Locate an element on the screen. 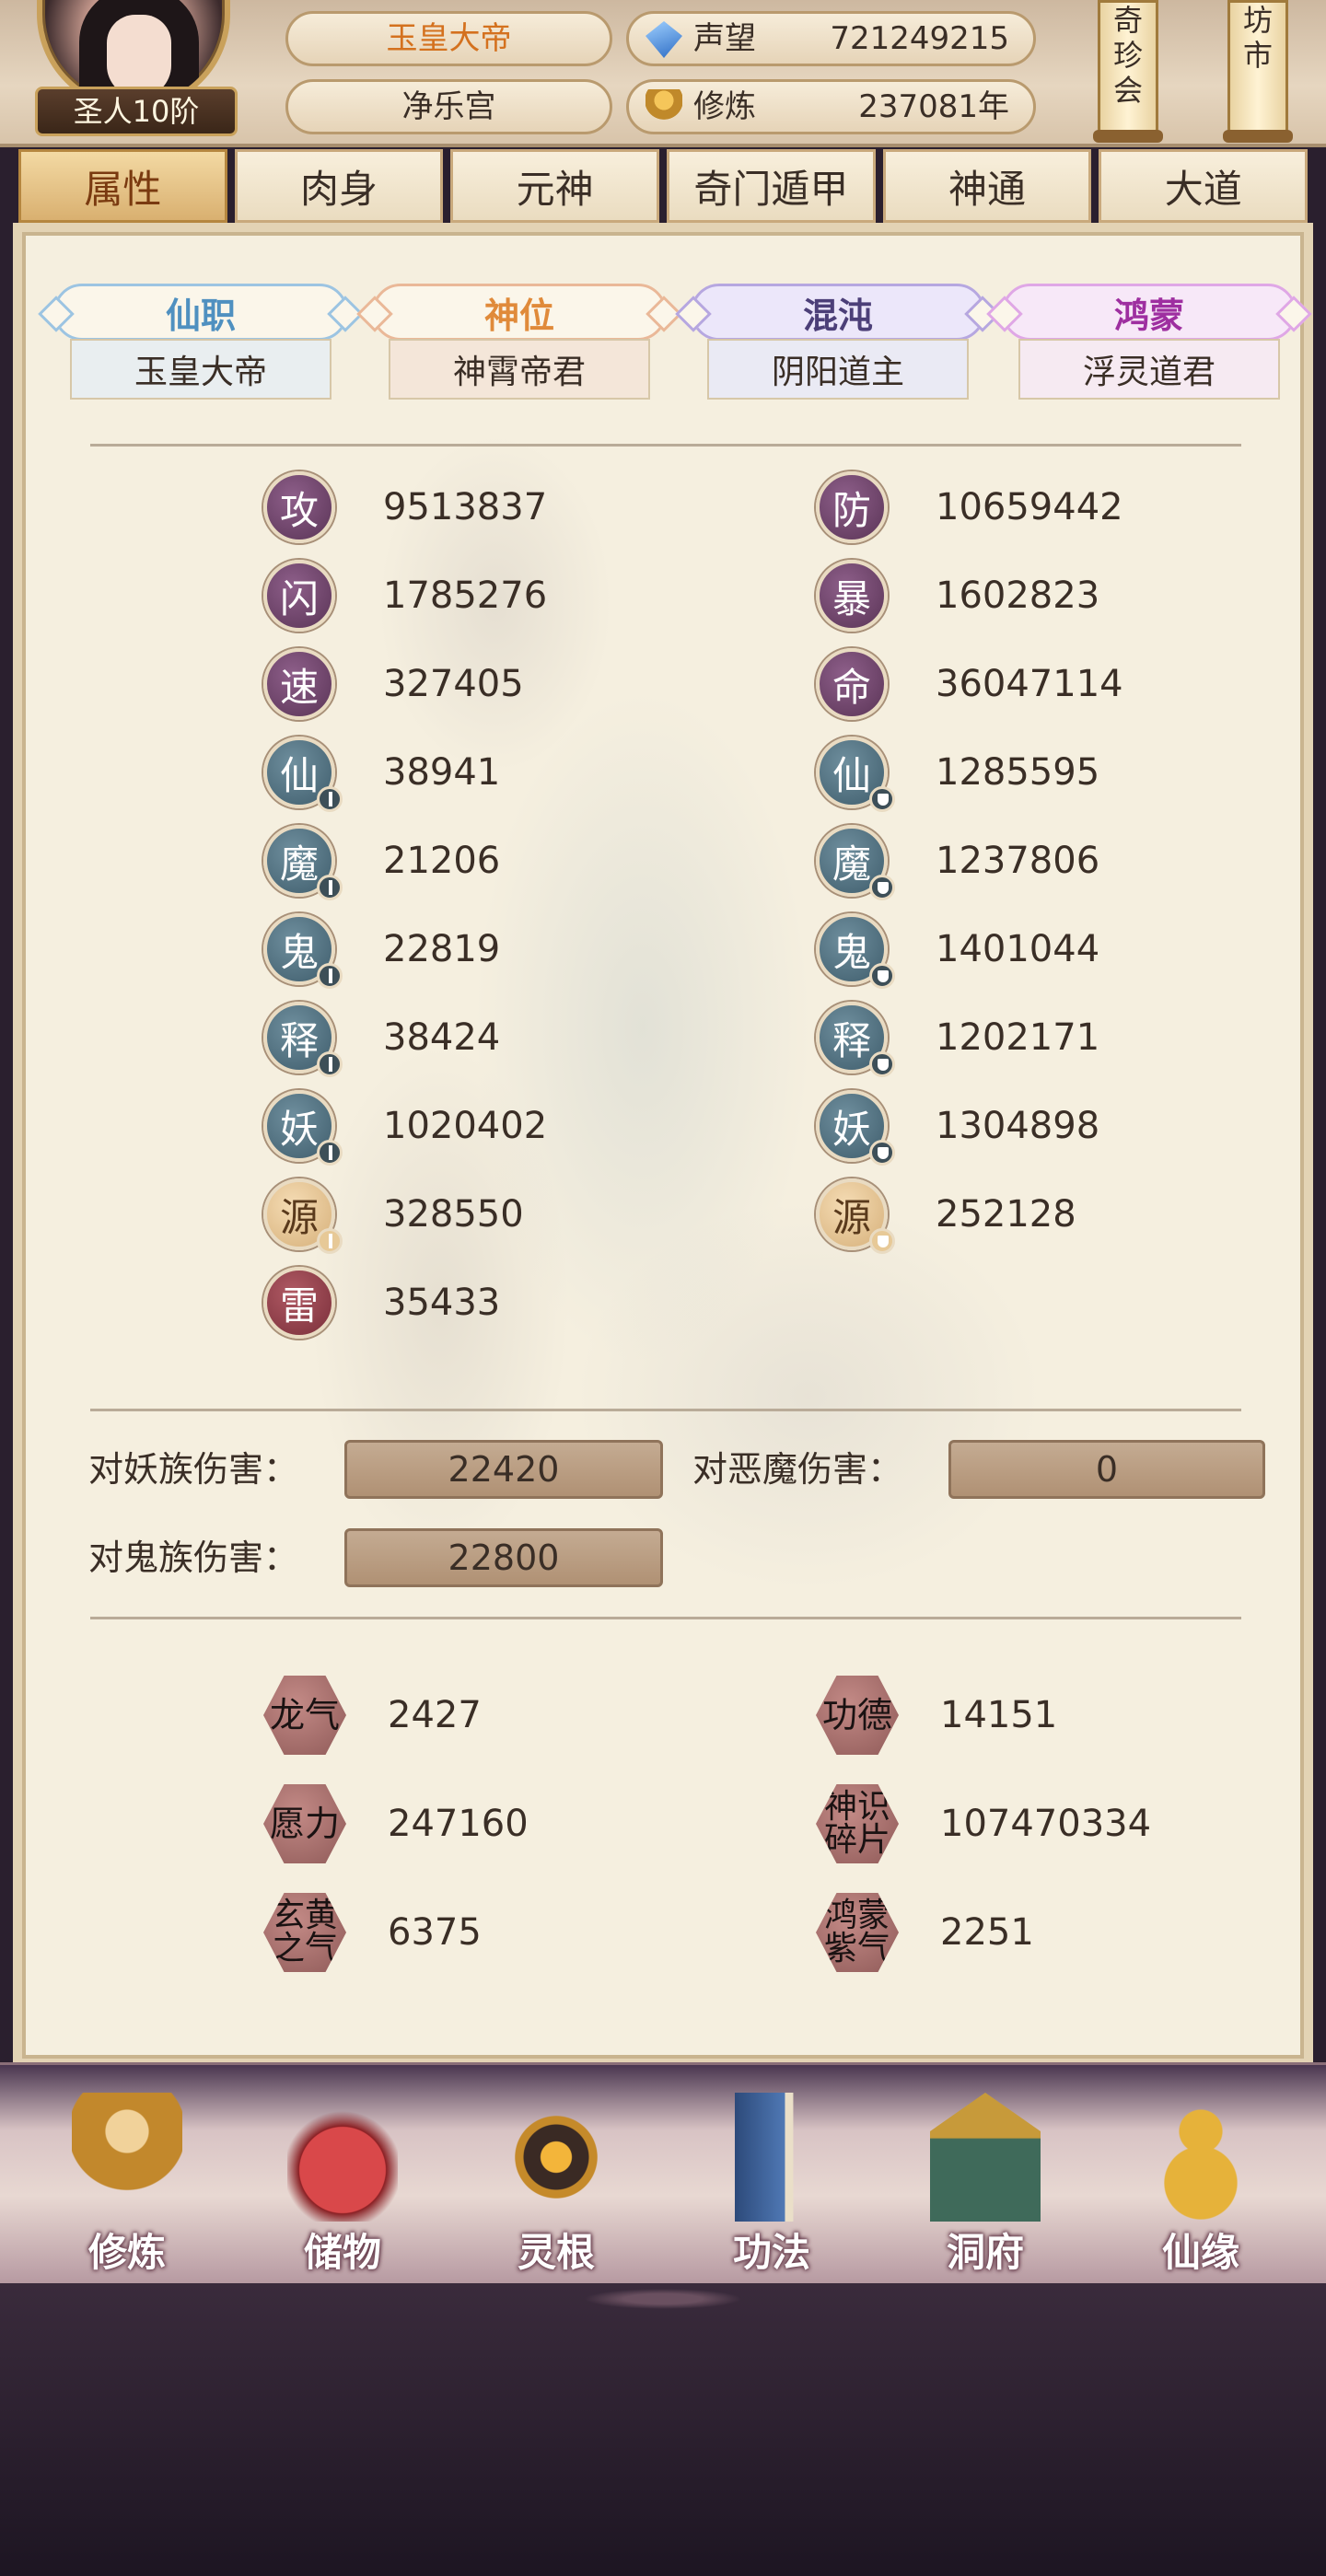 The image size is (1326, 2576). nav-label: 洞府 is located at coordinates (985, 2252).